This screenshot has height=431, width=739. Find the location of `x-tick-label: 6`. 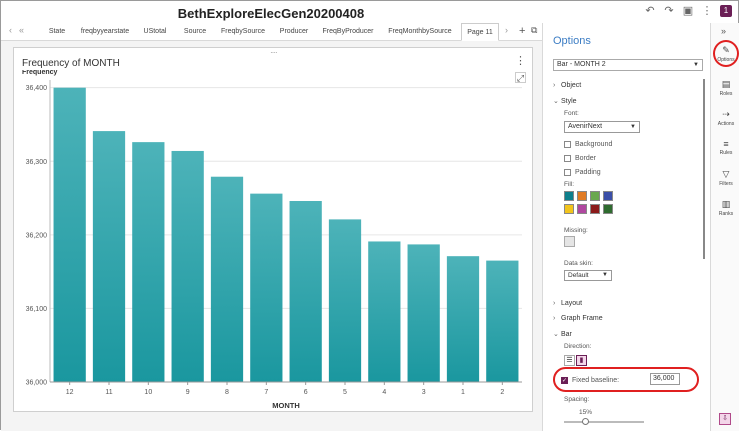

x-tick-label: 6 is located at coordinates (306, 392).